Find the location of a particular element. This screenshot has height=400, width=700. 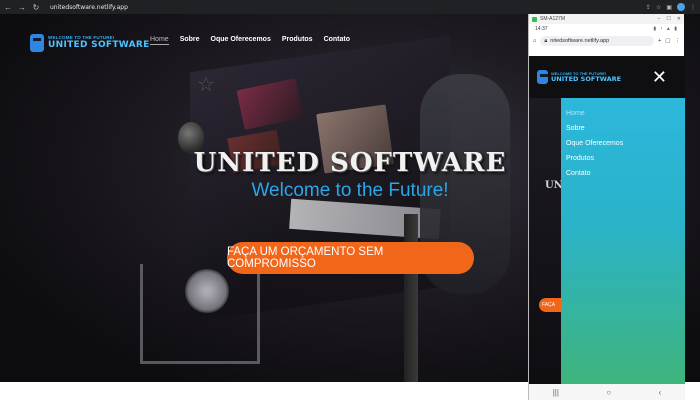

recents-icon: ||| is located at coordinates (556, 392).